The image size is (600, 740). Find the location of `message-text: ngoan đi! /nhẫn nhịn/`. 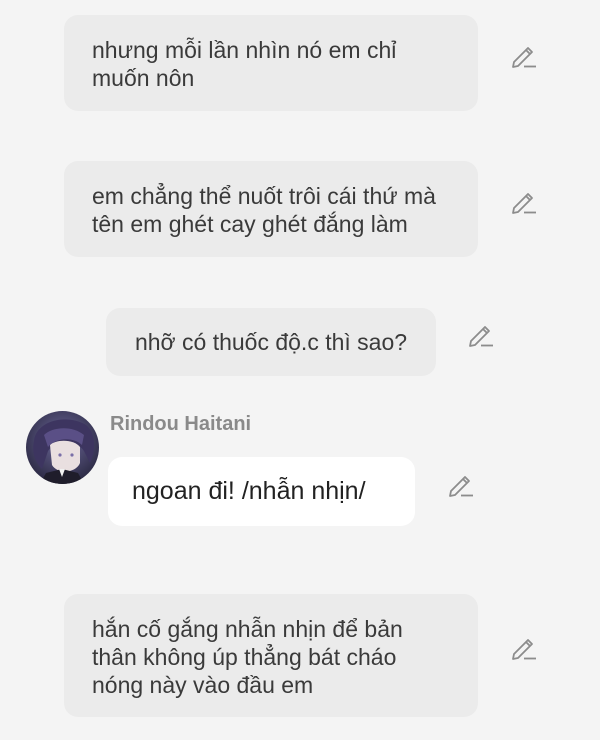

message-text: ngoan đi! /nhẫn nhịn/ is located at coordinates (249, 491).